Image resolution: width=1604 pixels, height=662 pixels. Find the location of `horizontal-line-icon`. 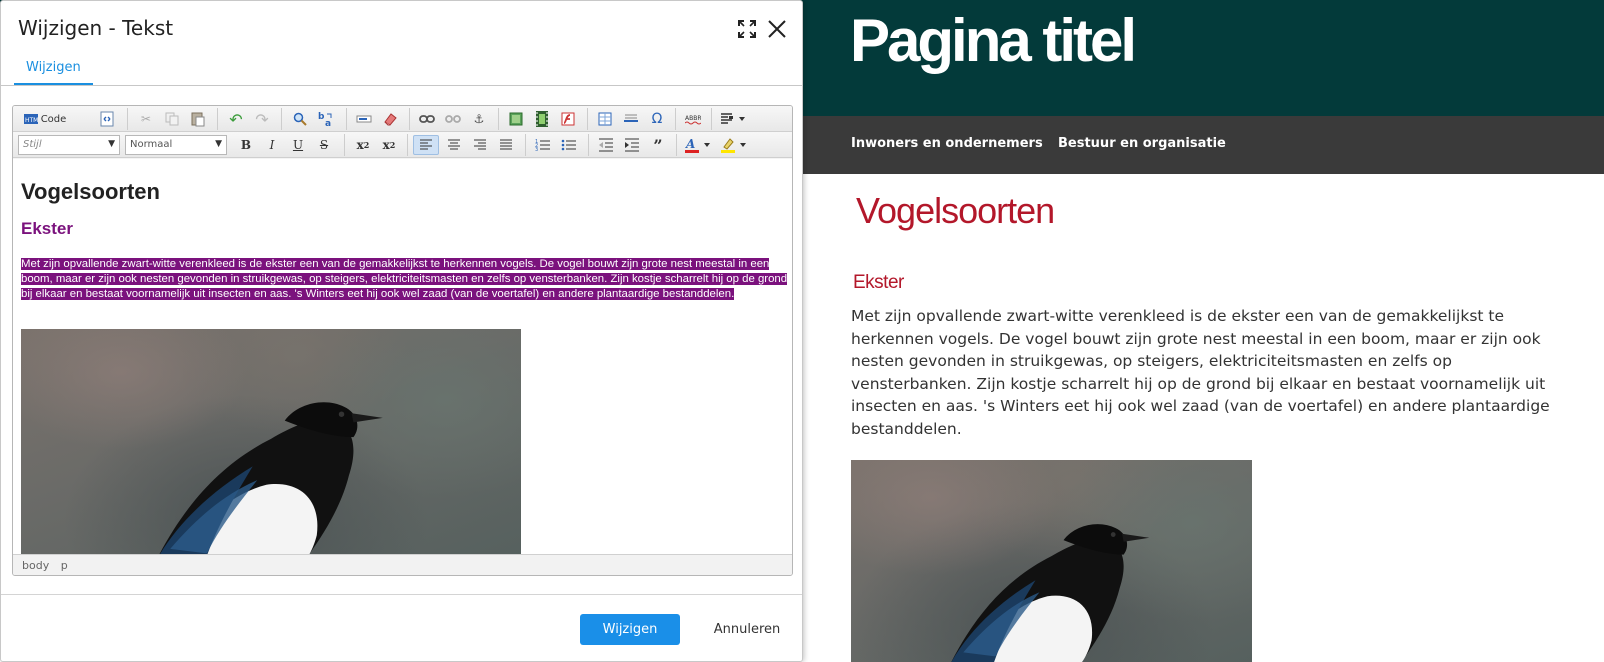

horizontal-line-icon is located at coordinates (631, 119).